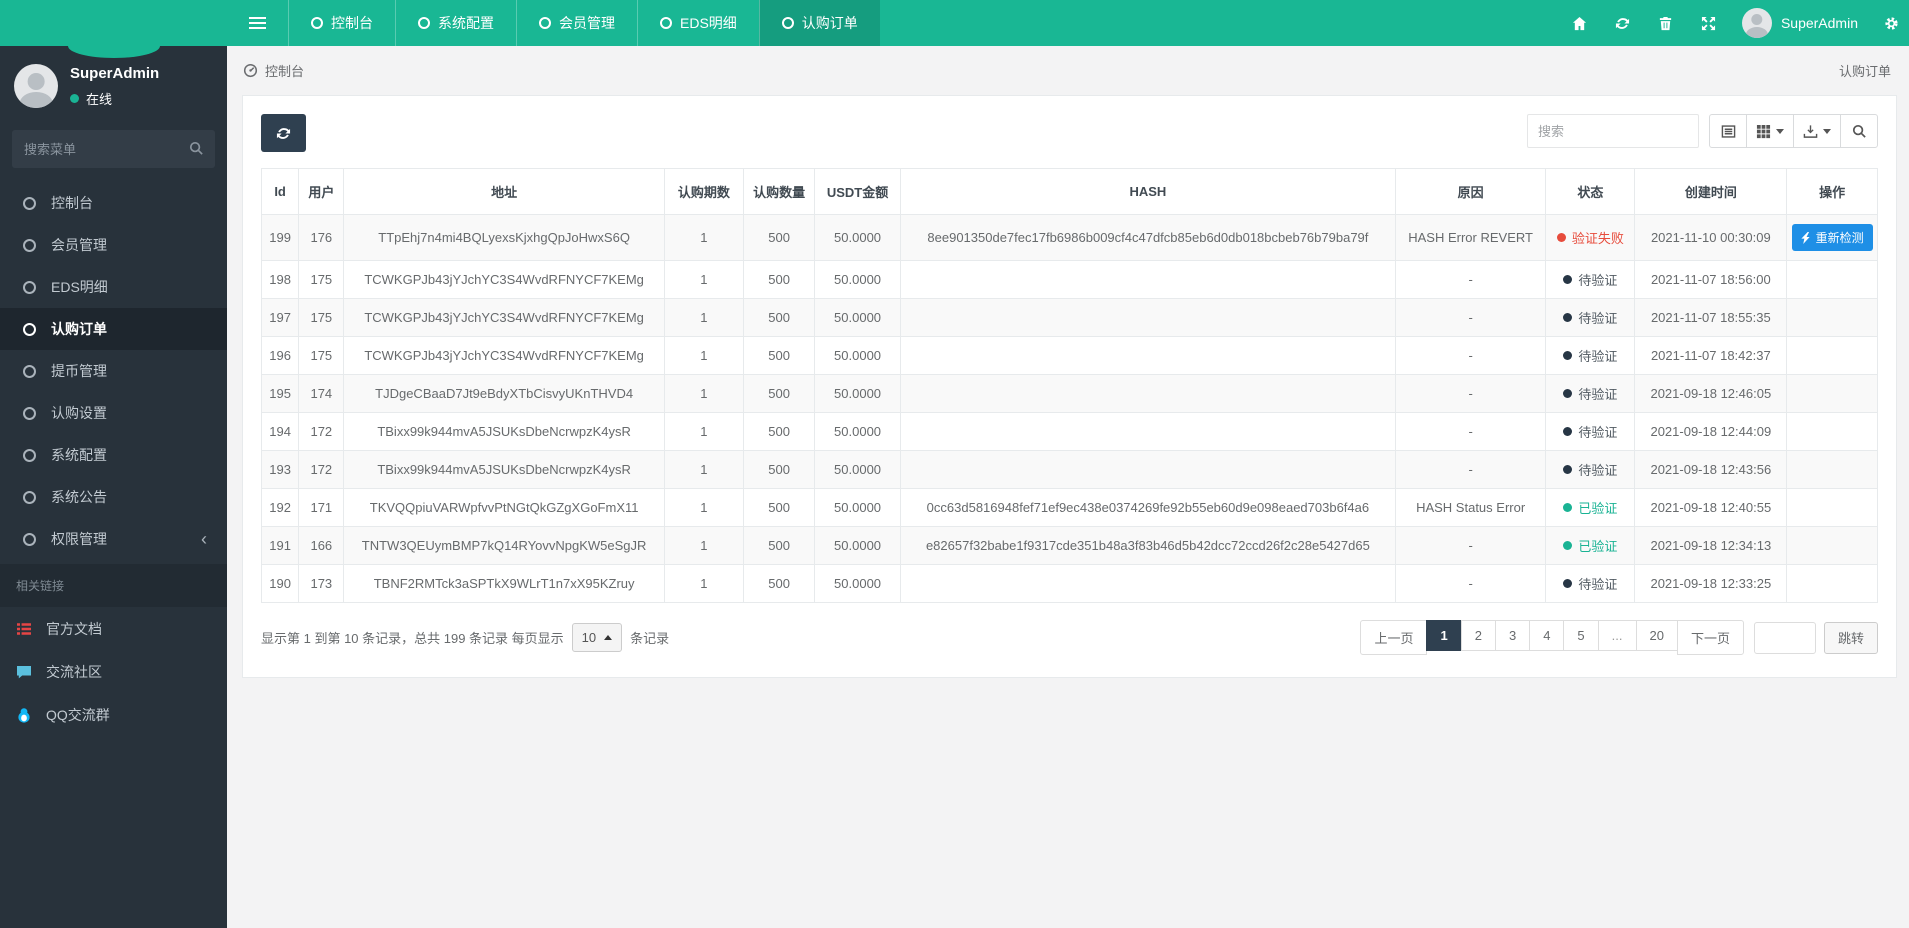 Image resolution: width=1909 pixels, height=928 pixels. What do you see at coordinates (113, 585) in the screenshot?
I see `sidebar-section-label: 相关链接` at bounding box center [113, 585].